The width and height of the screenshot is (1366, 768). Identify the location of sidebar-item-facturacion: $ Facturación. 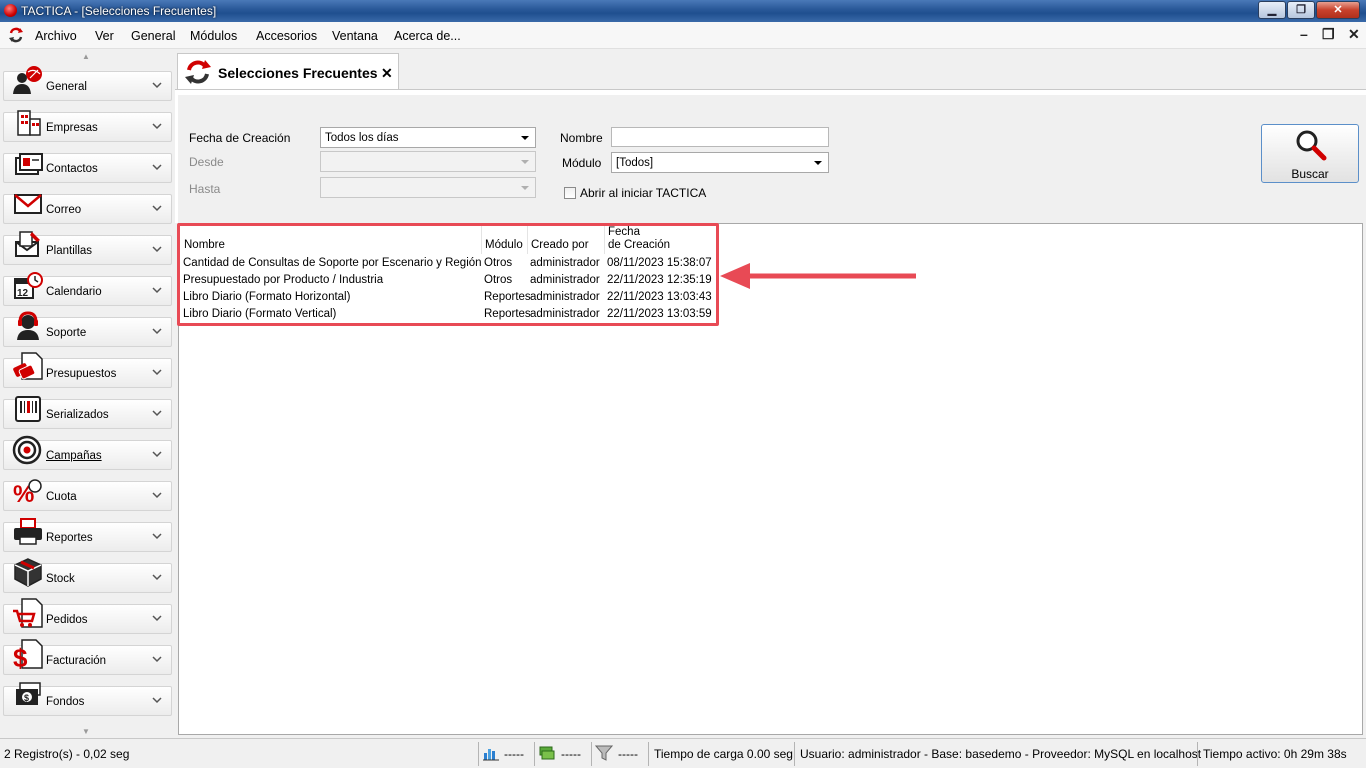
(87, 657).